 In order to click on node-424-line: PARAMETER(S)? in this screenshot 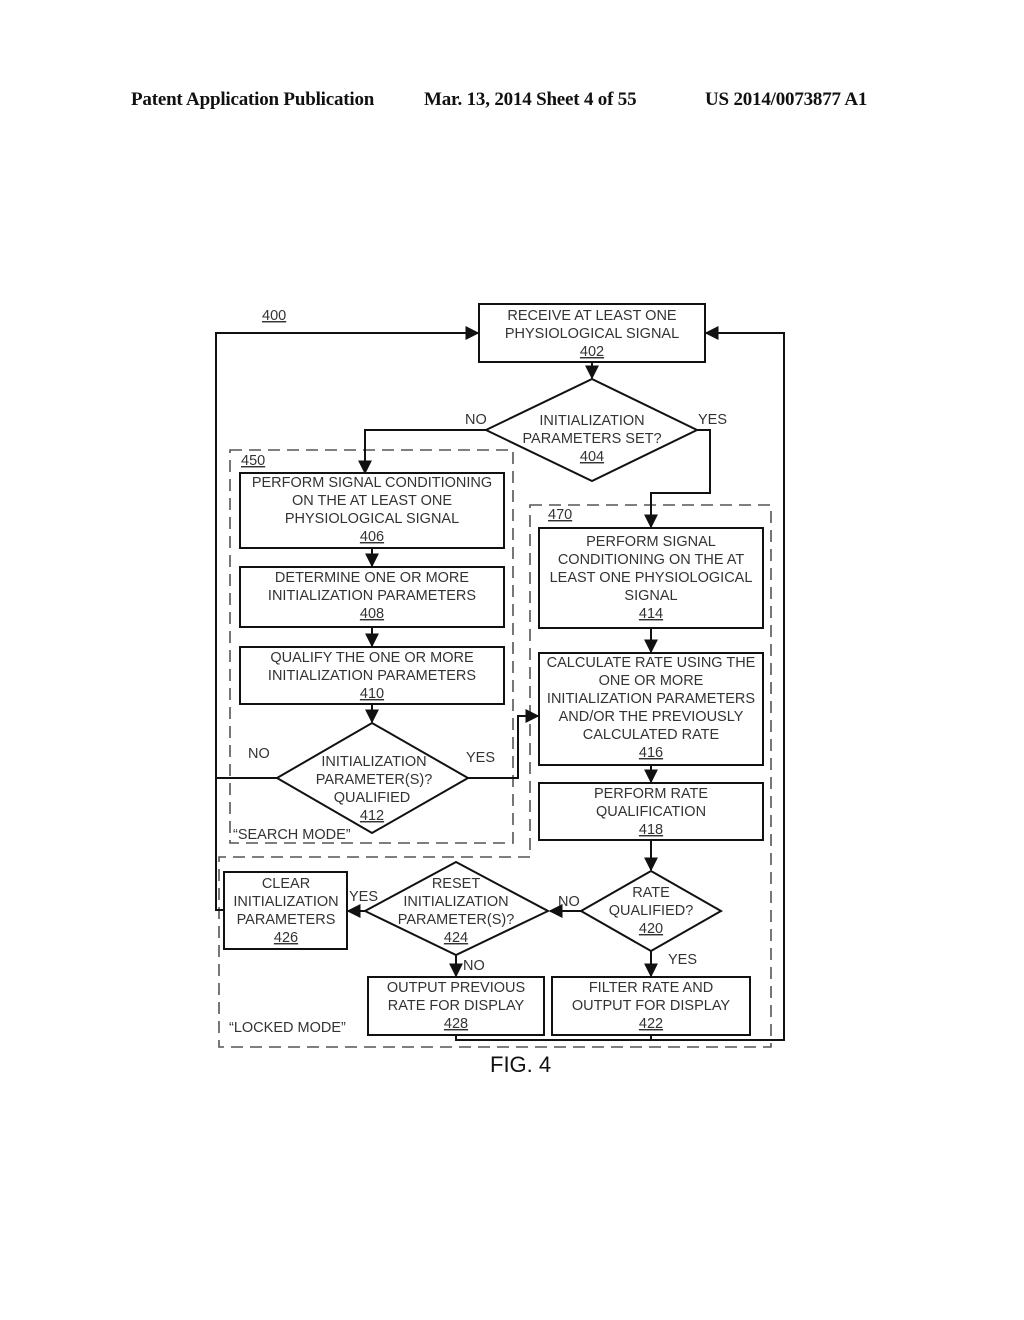, I will do `click(456, 920)`.